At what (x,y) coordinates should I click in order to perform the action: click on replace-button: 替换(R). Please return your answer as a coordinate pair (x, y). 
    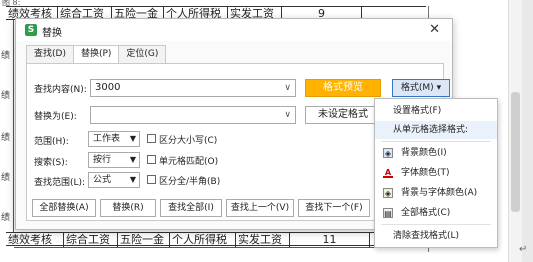
    Looking at the image, I should click on (128, 208).